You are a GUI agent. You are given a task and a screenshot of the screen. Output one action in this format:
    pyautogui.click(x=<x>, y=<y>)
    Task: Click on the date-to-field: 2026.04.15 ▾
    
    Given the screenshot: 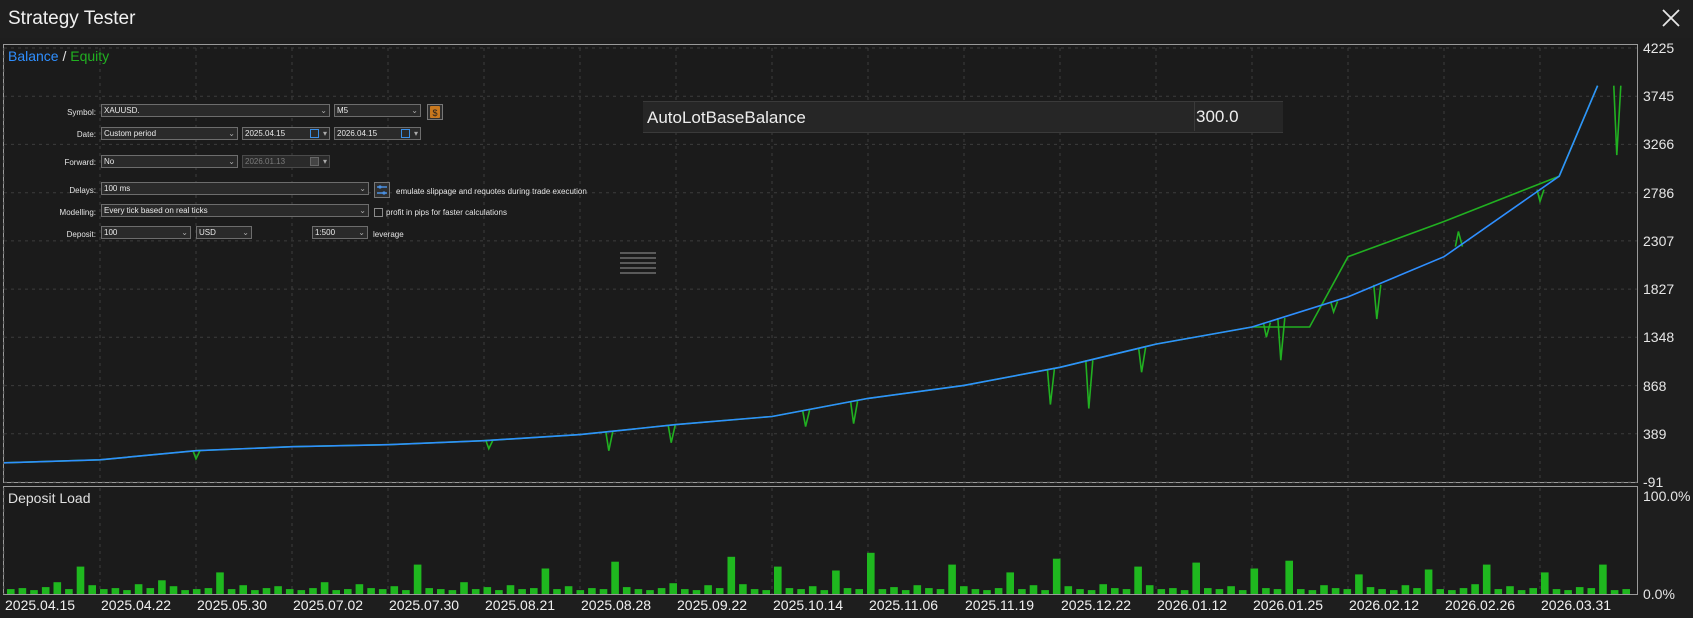 What is the action you would take?
    pyautogui.click(x=377, y=133)
    